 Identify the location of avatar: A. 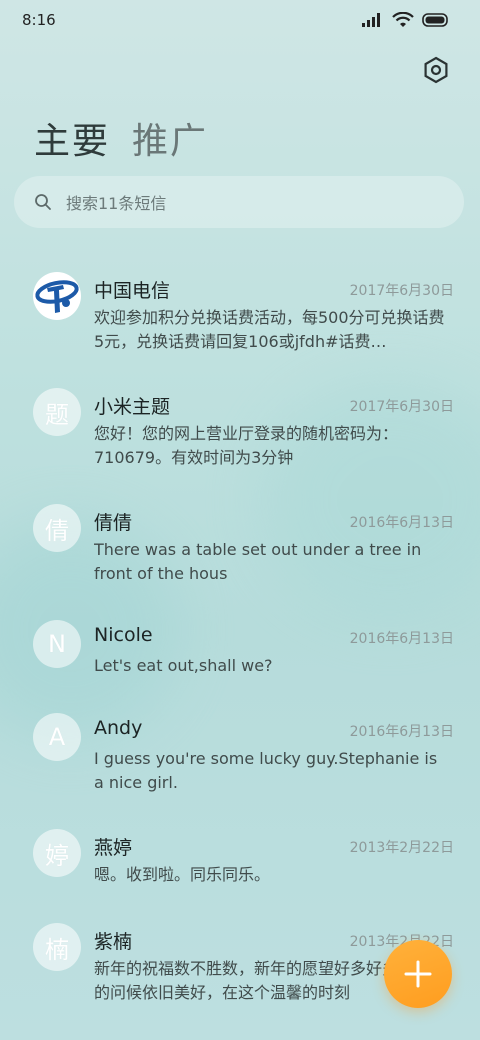
(57, 737).